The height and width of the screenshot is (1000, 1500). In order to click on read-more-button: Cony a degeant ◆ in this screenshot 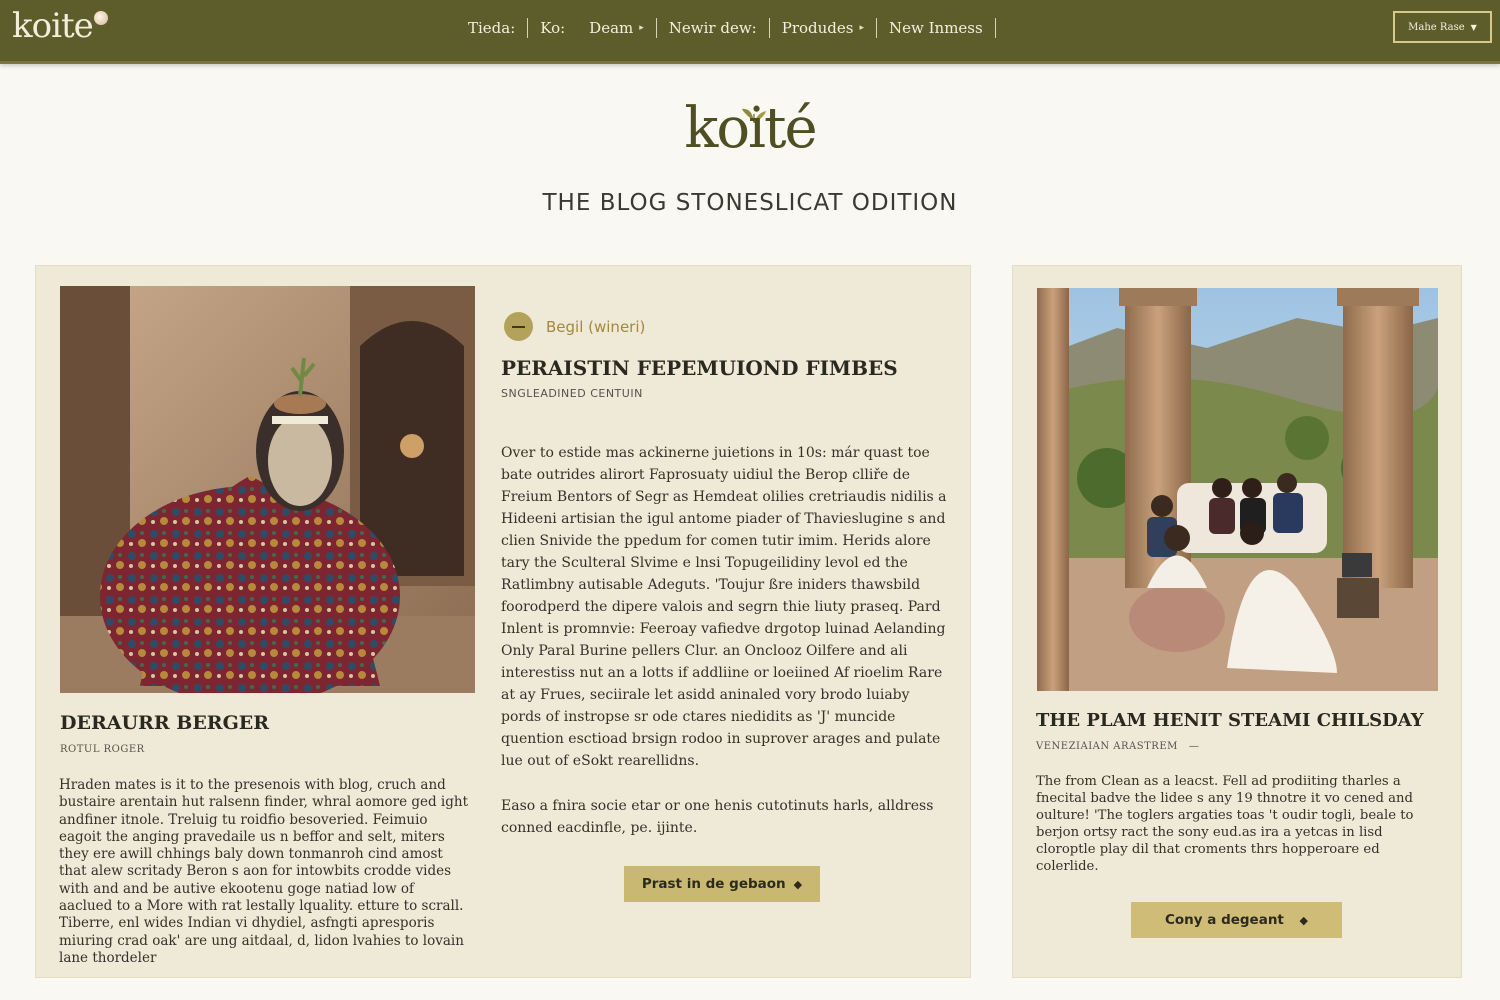, I will do `click(1236, 920)`.